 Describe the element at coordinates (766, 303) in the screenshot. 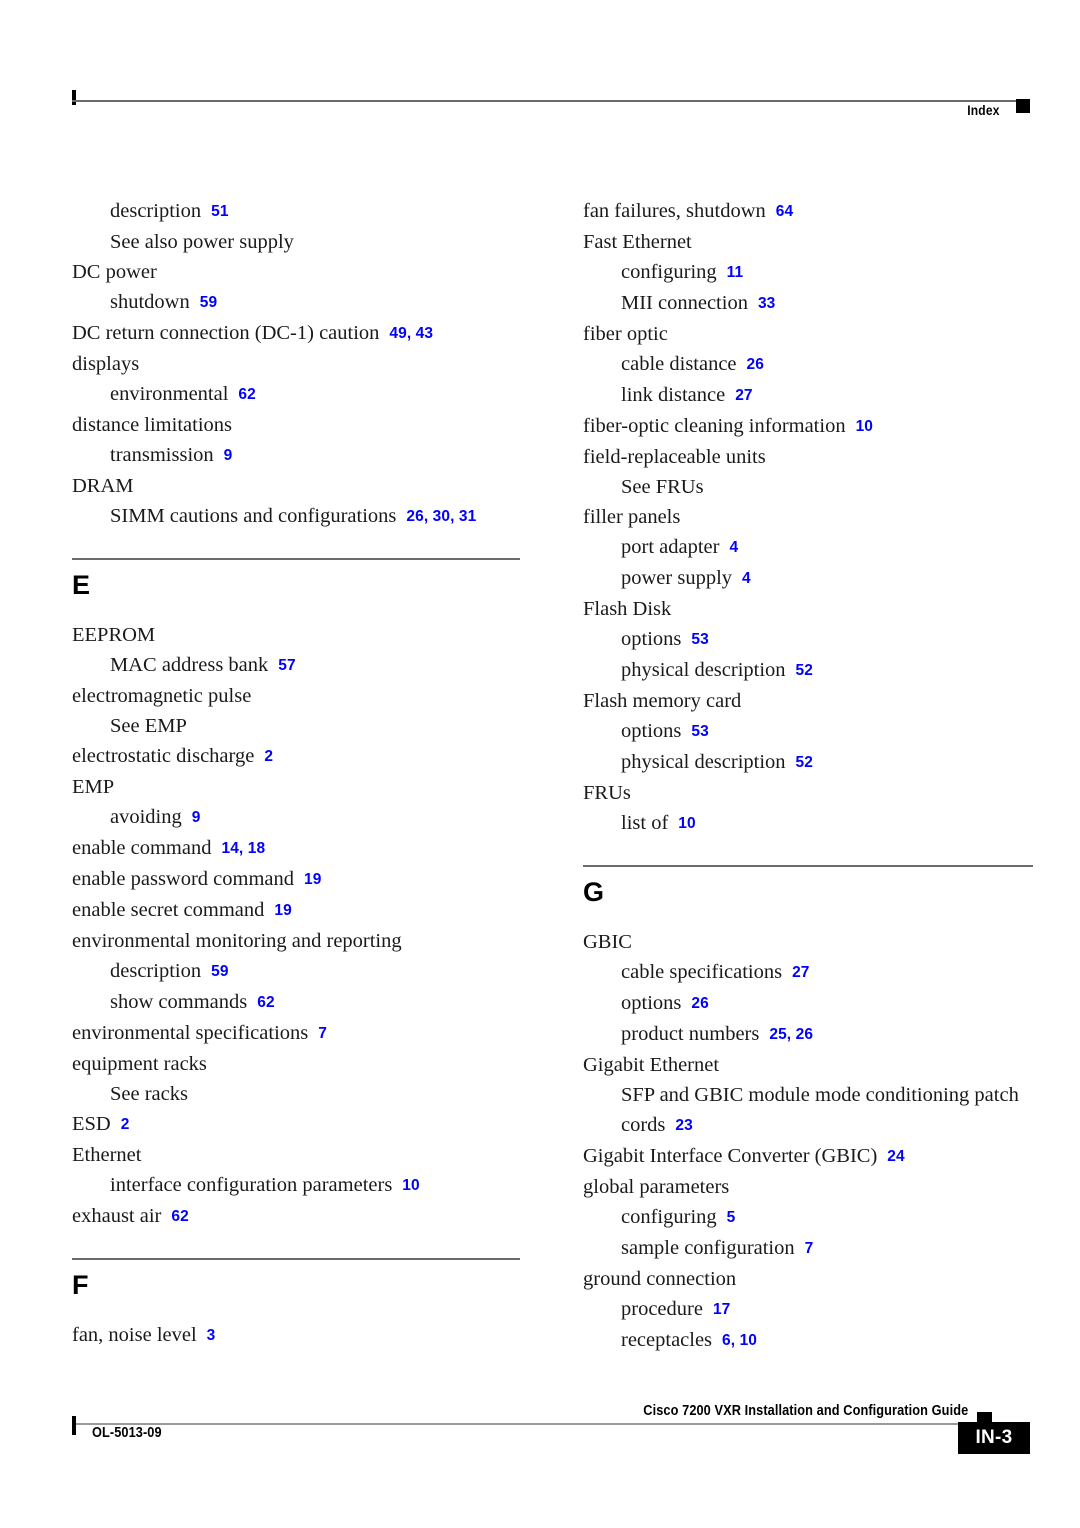

I see `index-entry-page-numbers: 33` at that location.